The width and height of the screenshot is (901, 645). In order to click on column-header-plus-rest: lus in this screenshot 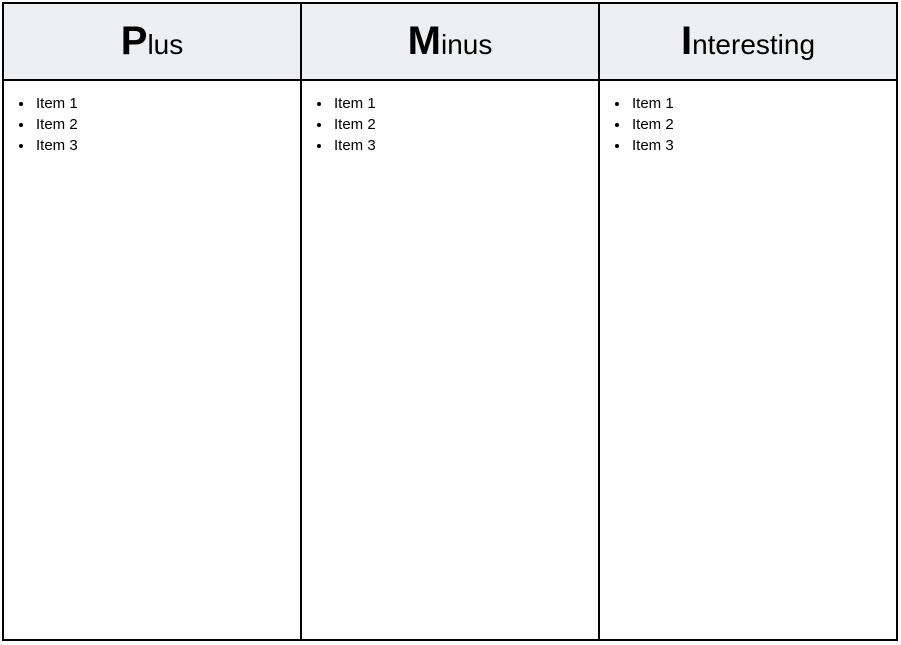, I will do `click(165, 44)`.